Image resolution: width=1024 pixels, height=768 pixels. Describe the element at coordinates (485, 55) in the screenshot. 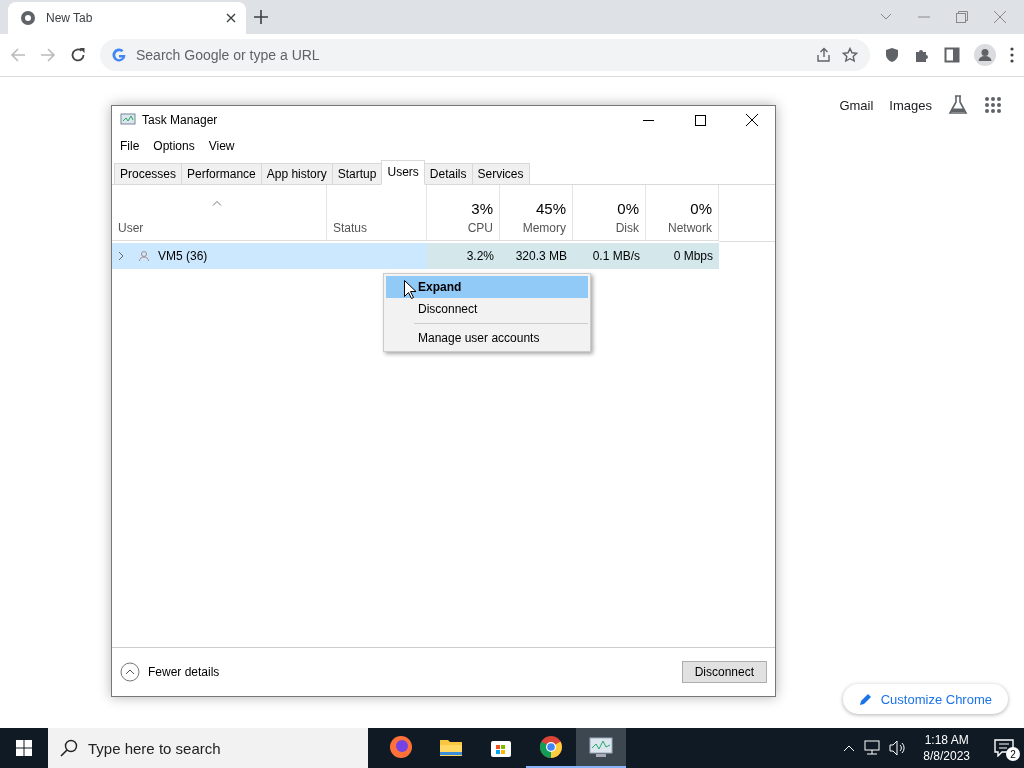

I see `address-bar: Search Google or type a URL` at that location.